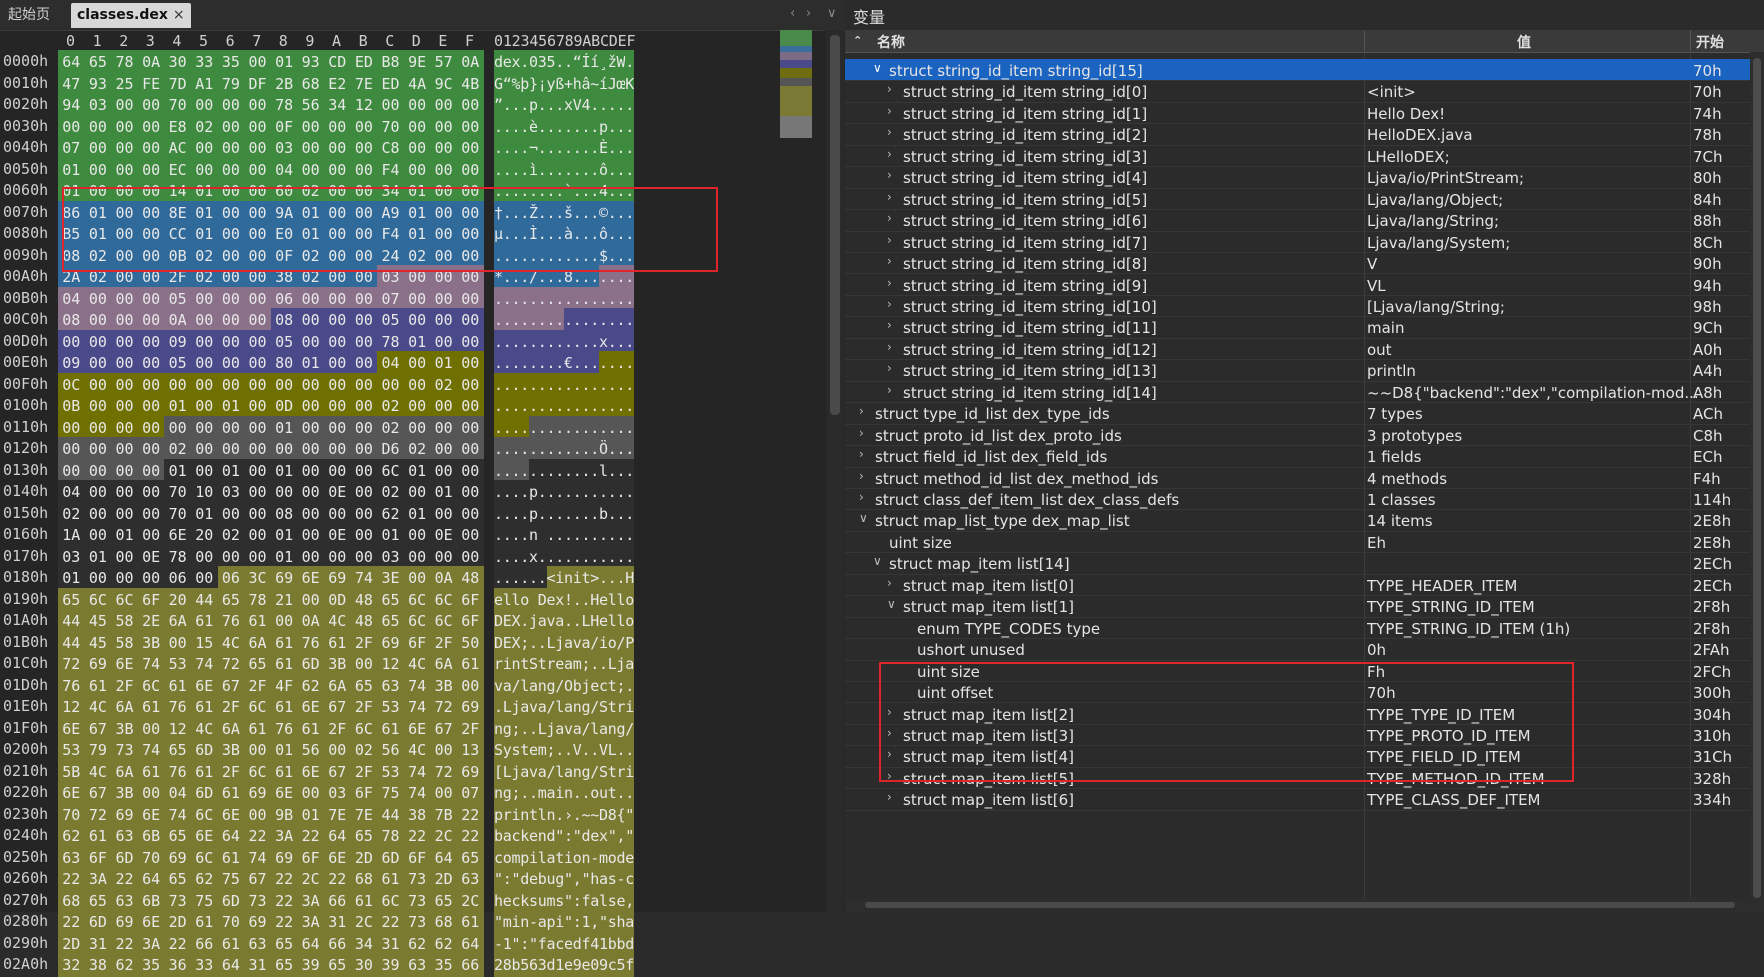 The height and width of the screenshot is (977, 1764). Describe the element at coordinates (284, 83) in the screenshot. I see `hex-byte: 2B` at that location.